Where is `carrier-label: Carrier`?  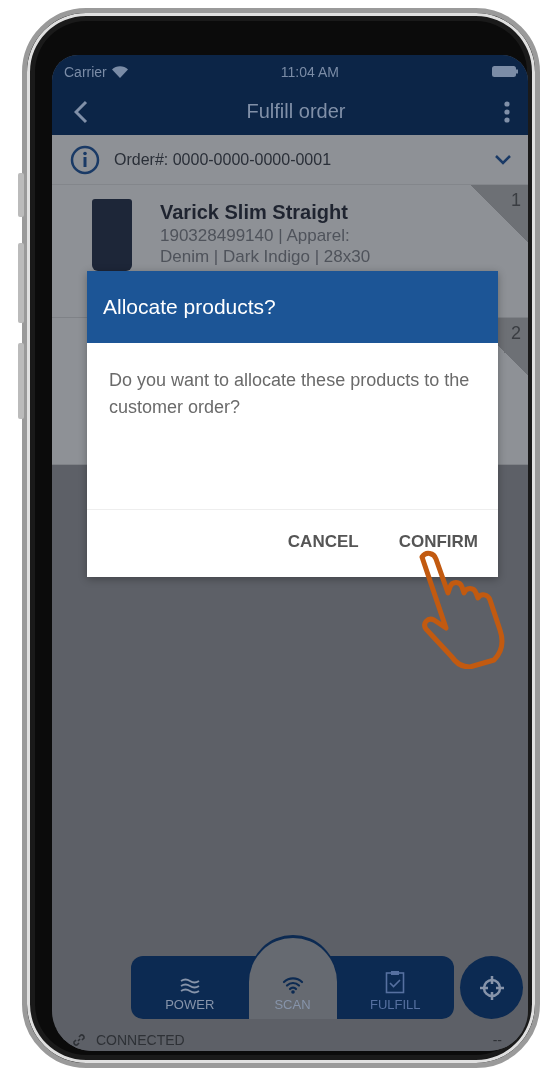
carrier-label: Carrier is located at coordinates (85, 71).